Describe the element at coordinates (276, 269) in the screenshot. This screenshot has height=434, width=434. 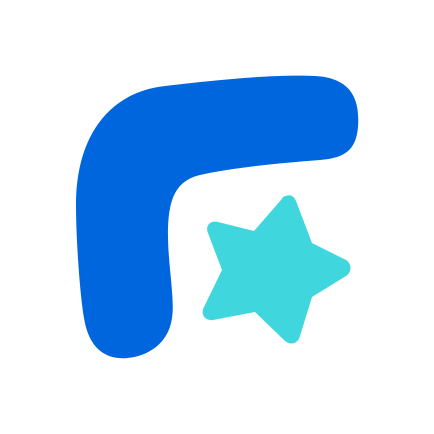
I see `star-icon` at that location.